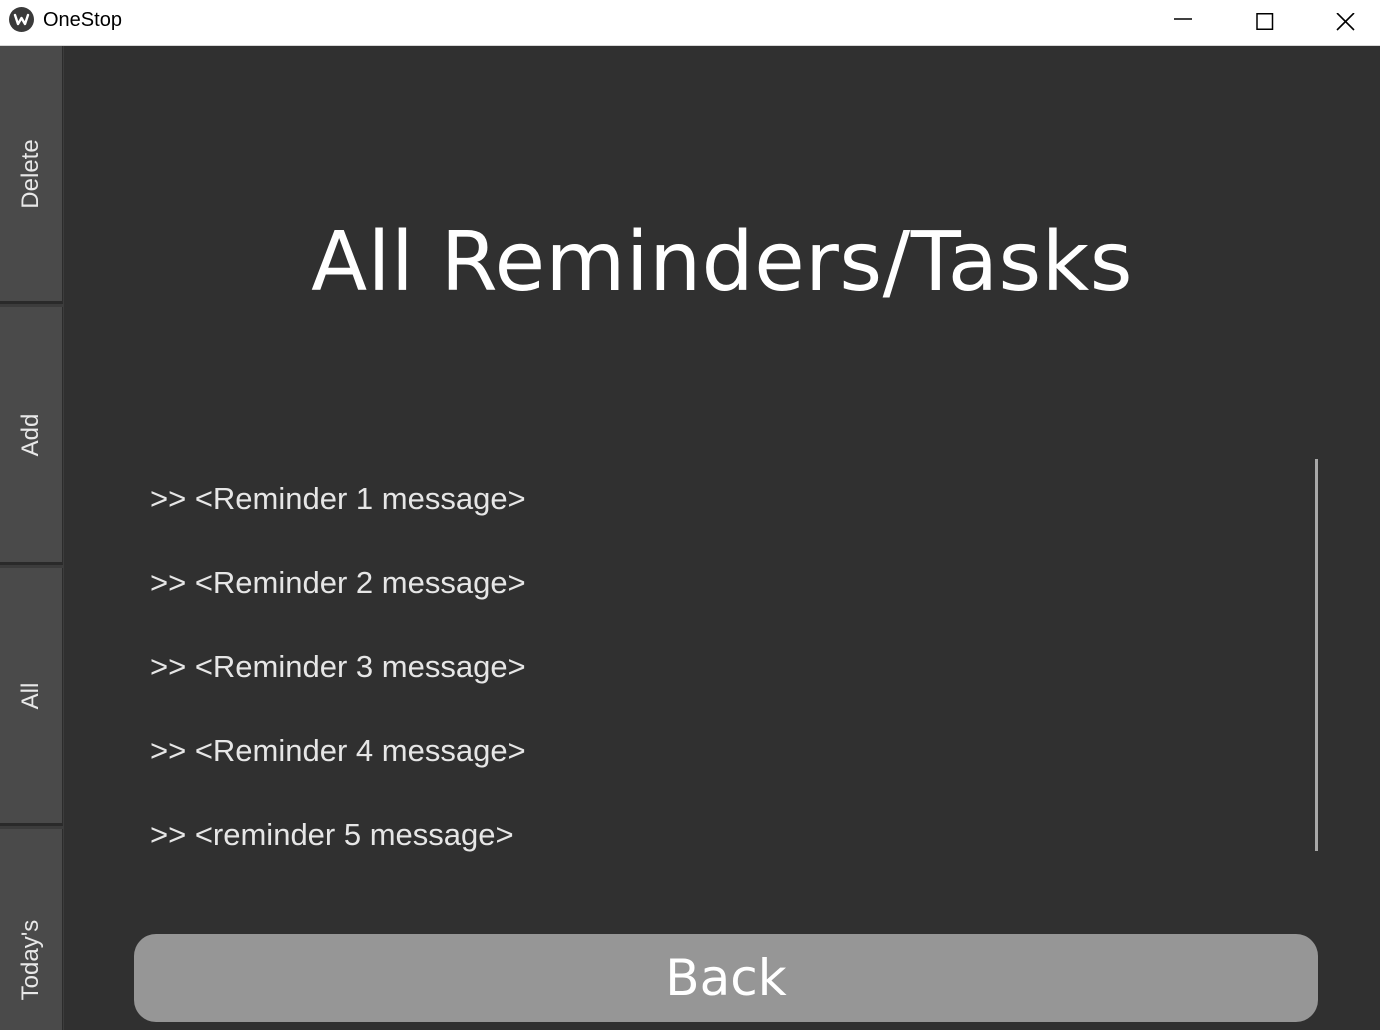  I want to click on back-button: Back, so click(726, 978).